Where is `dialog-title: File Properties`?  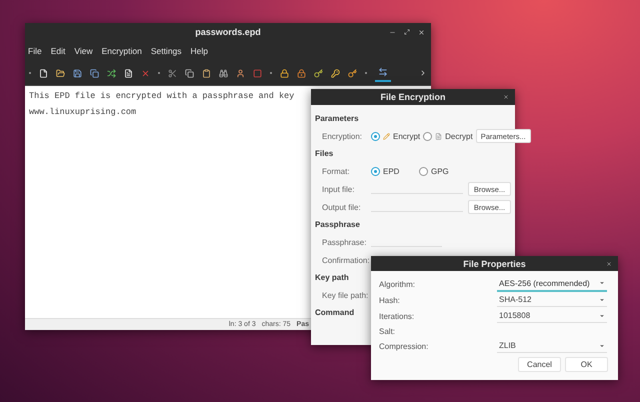 dialog-title: File Properties is located at coordinates (494, 263).